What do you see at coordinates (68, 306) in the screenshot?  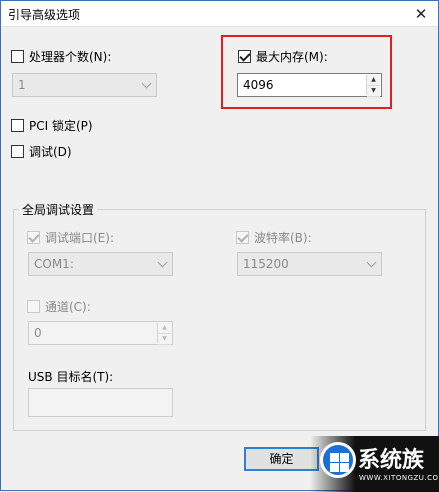 I see `channel-label: 通道(C):` at bounding box center [68, 306].